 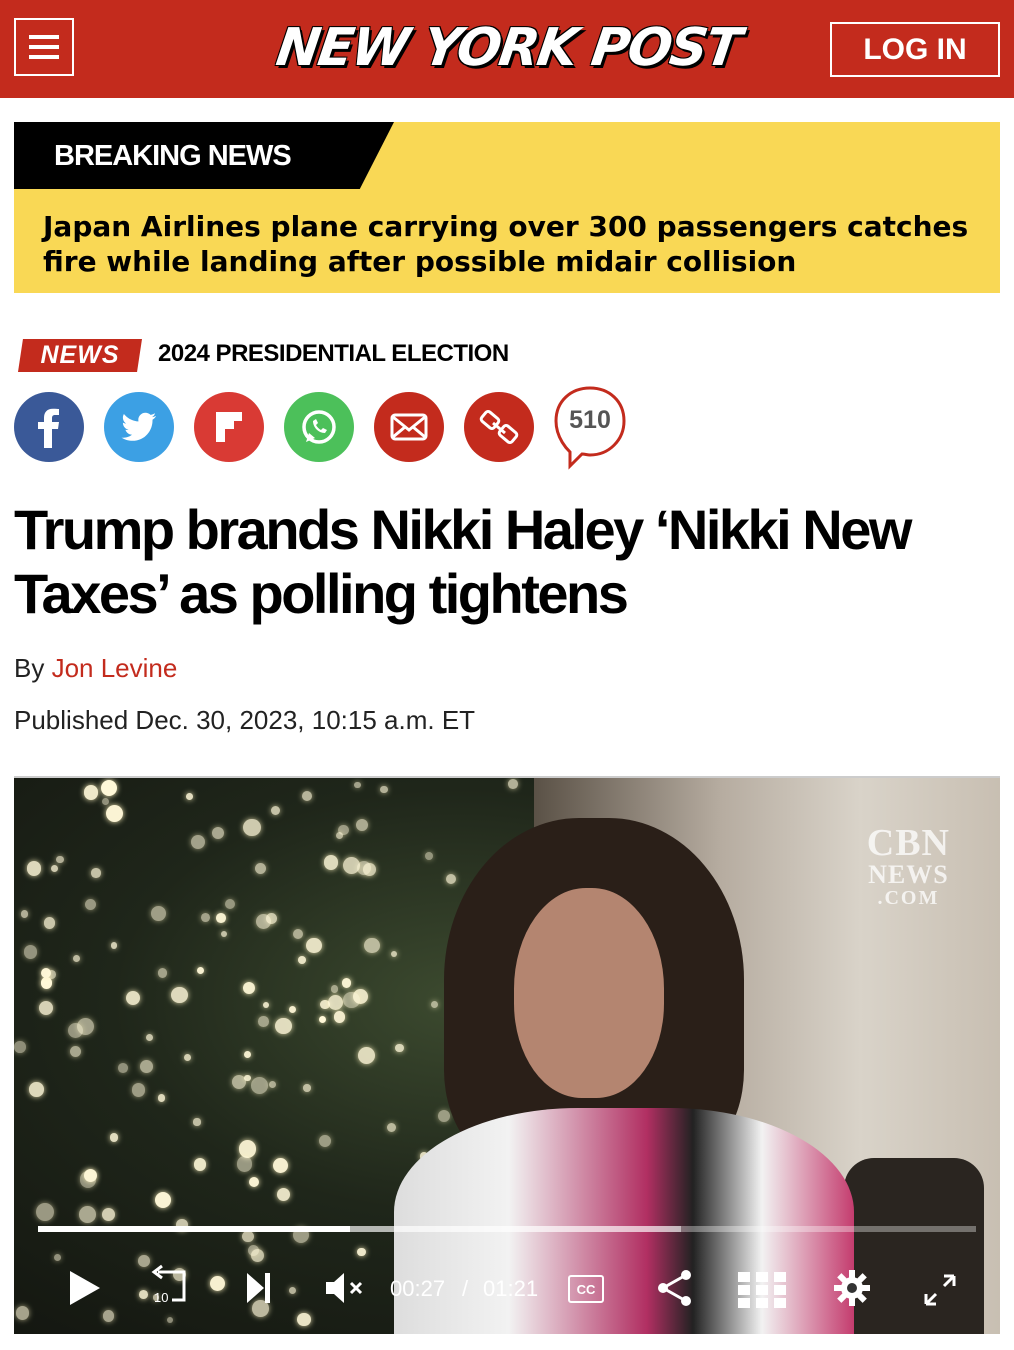 What do you see at coordinates (675, 1288) in the screenshot?
I see `share-button` at bounding box center [675, 1288].